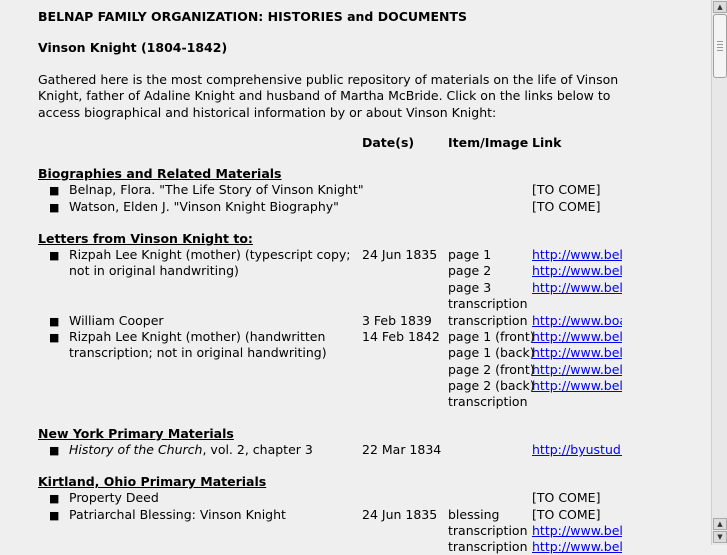 The width and height of the screenshot is (727, 555). I want to click on section-title-letters: Letters from Vinson Knight to:, so click(145, 238).